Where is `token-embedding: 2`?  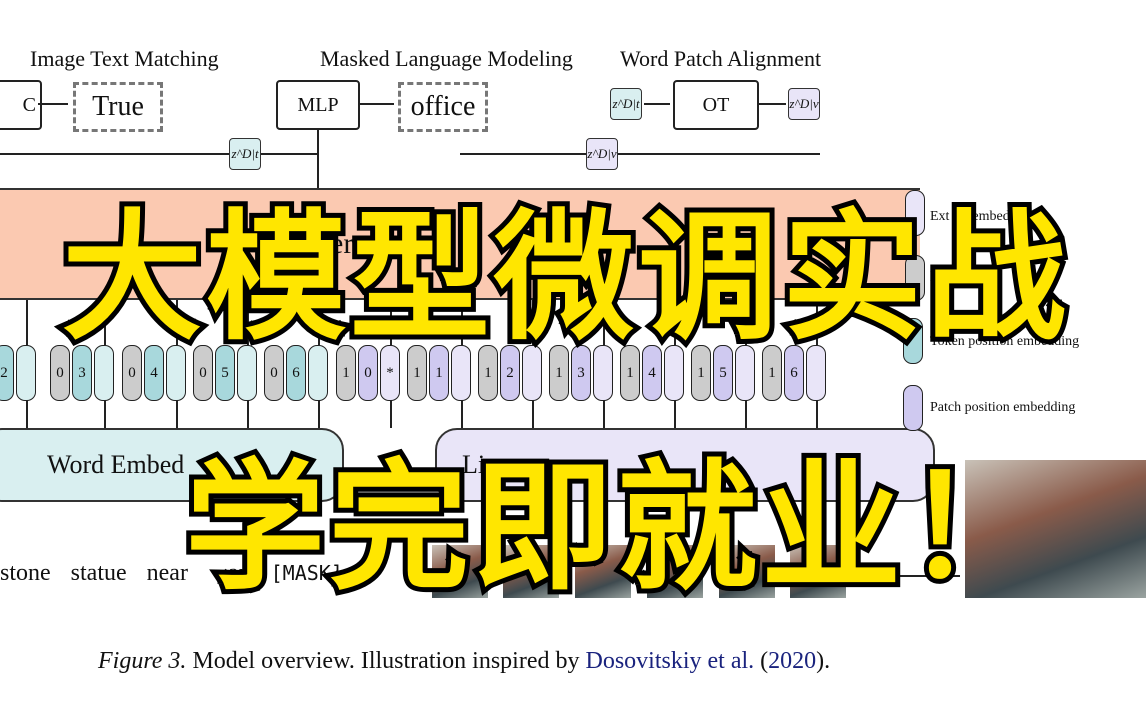 token-embedding: 2 is located at coordinates (7, 373).